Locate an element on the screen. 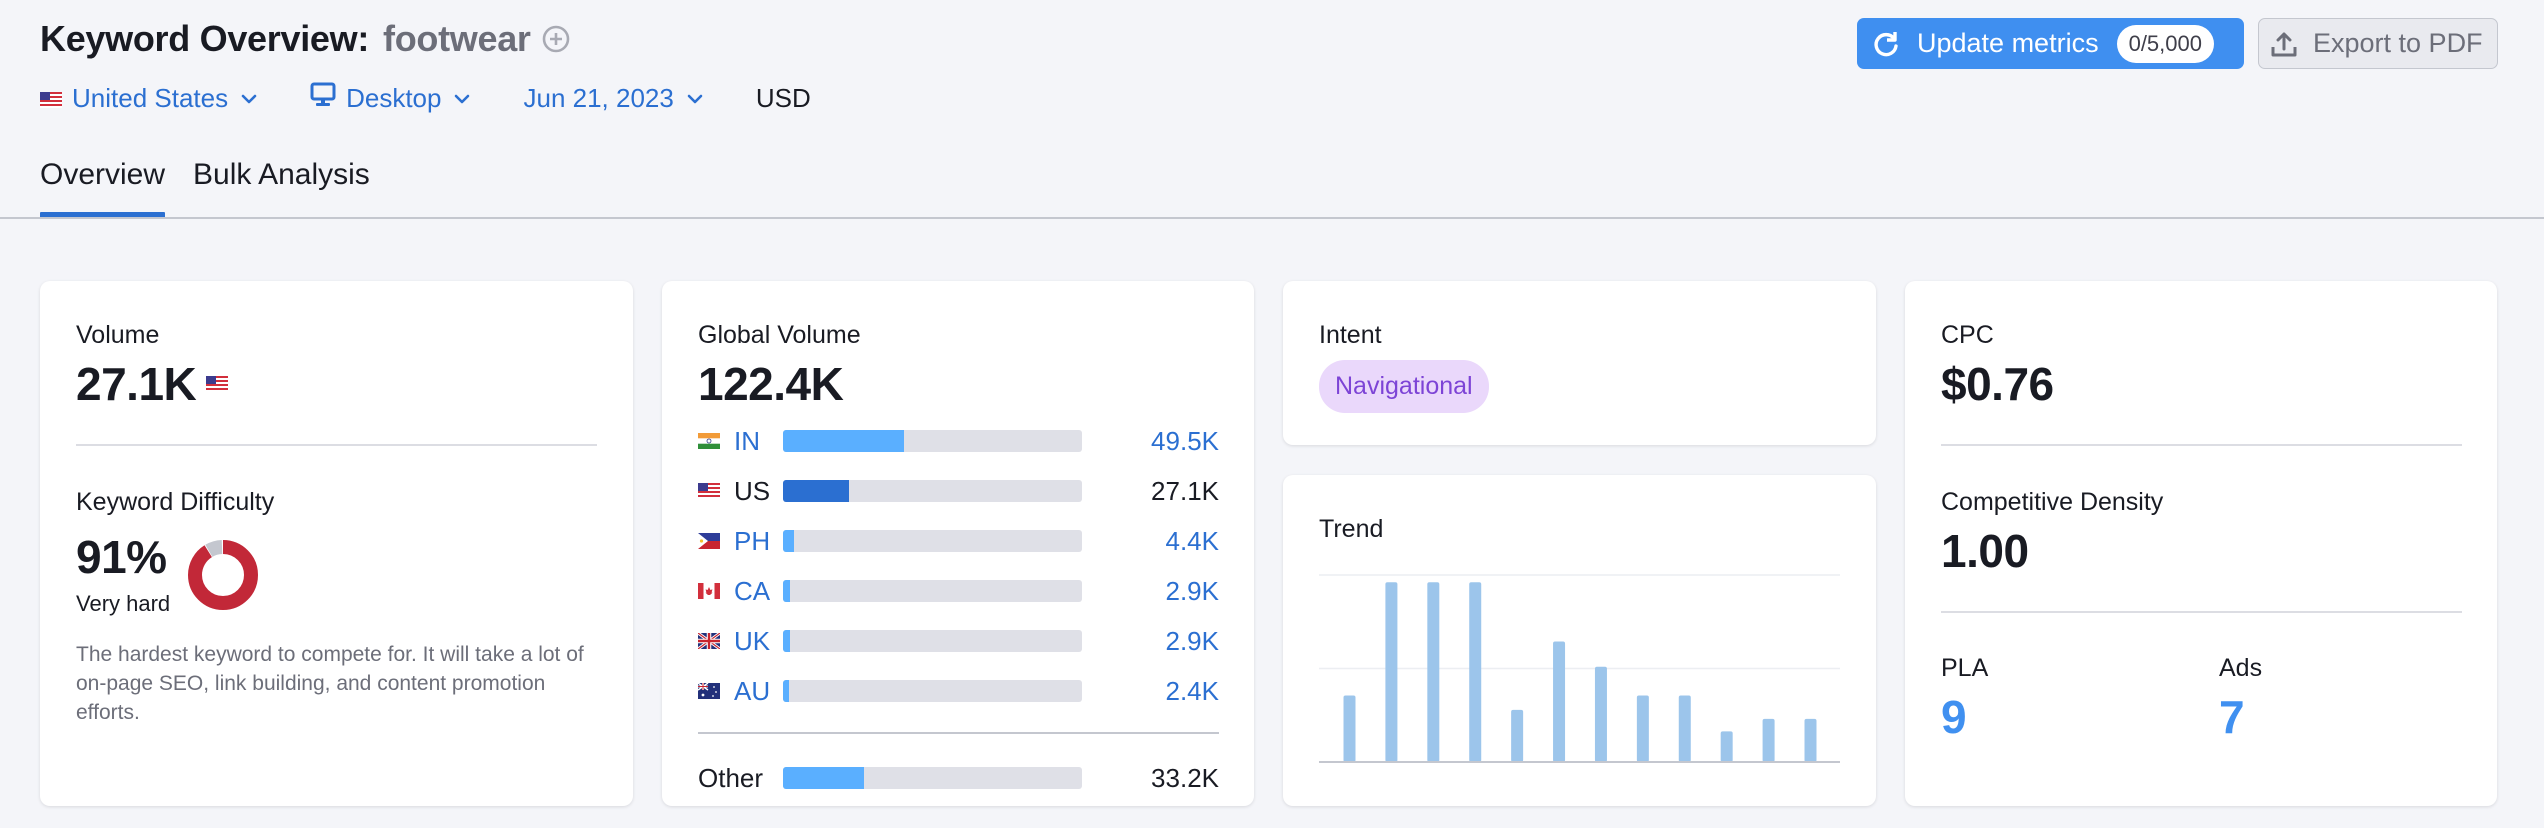 The image size is (2544, 828). page-title-label: Keyword Overview: is located at coordinates (205, 38).